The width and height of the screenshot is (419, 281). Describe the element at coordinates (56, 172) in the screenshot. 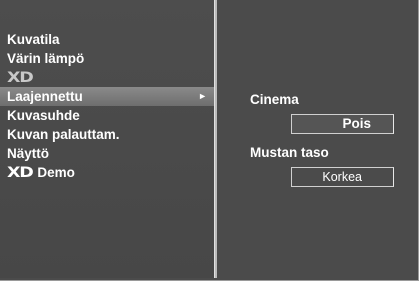

I see `menu-item-label: Demo` at that location.